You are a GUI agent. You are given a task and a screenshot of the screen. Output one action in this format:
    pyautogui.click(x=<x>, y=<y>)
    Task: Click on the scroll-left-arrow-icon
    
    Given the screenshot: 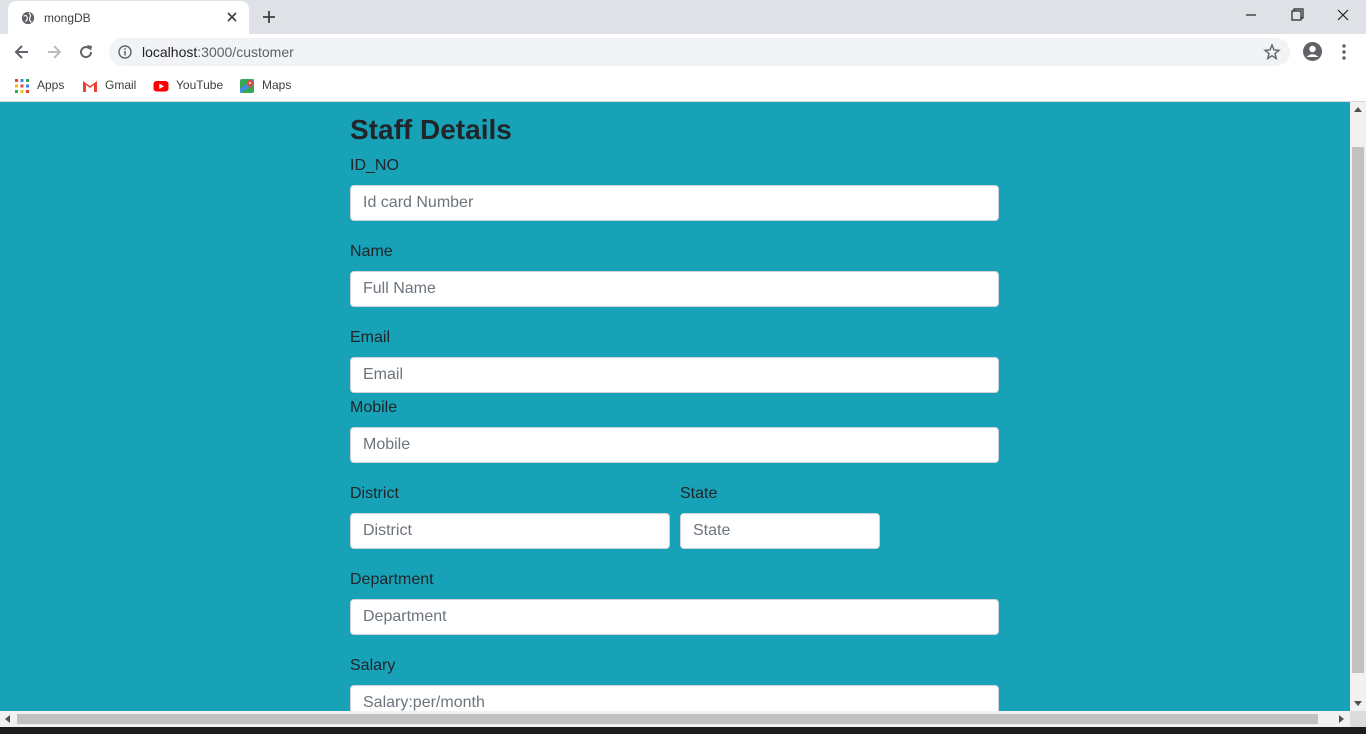 What is the action you would take?
    pyautogui.click(x=7, y=719)
    